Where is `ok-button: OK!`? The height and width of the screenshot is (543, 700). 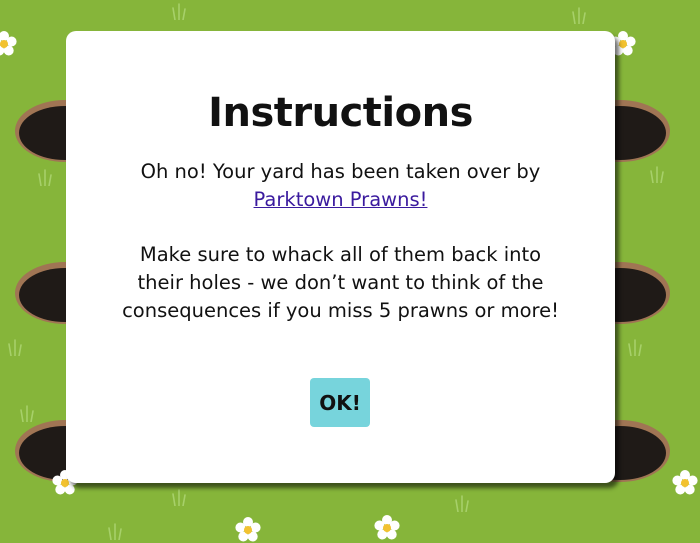
ok-button: OK! is located at coordinates (340, 402).